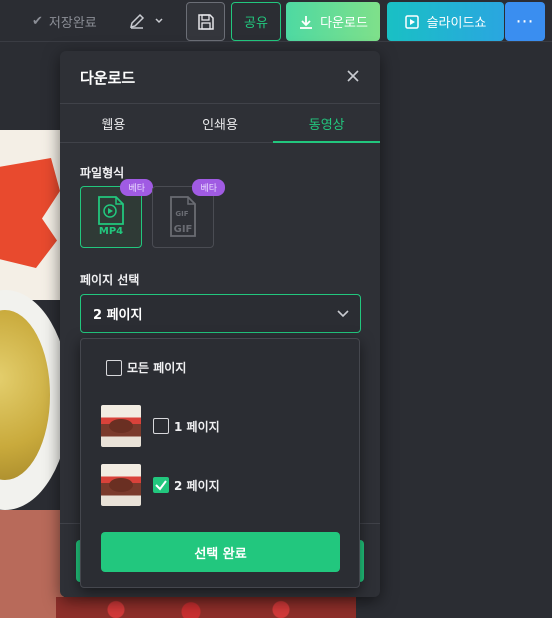 The height and width of the screenshot is (618, 552). I want to click on list-item: 2 페이지, so click(160, 485).